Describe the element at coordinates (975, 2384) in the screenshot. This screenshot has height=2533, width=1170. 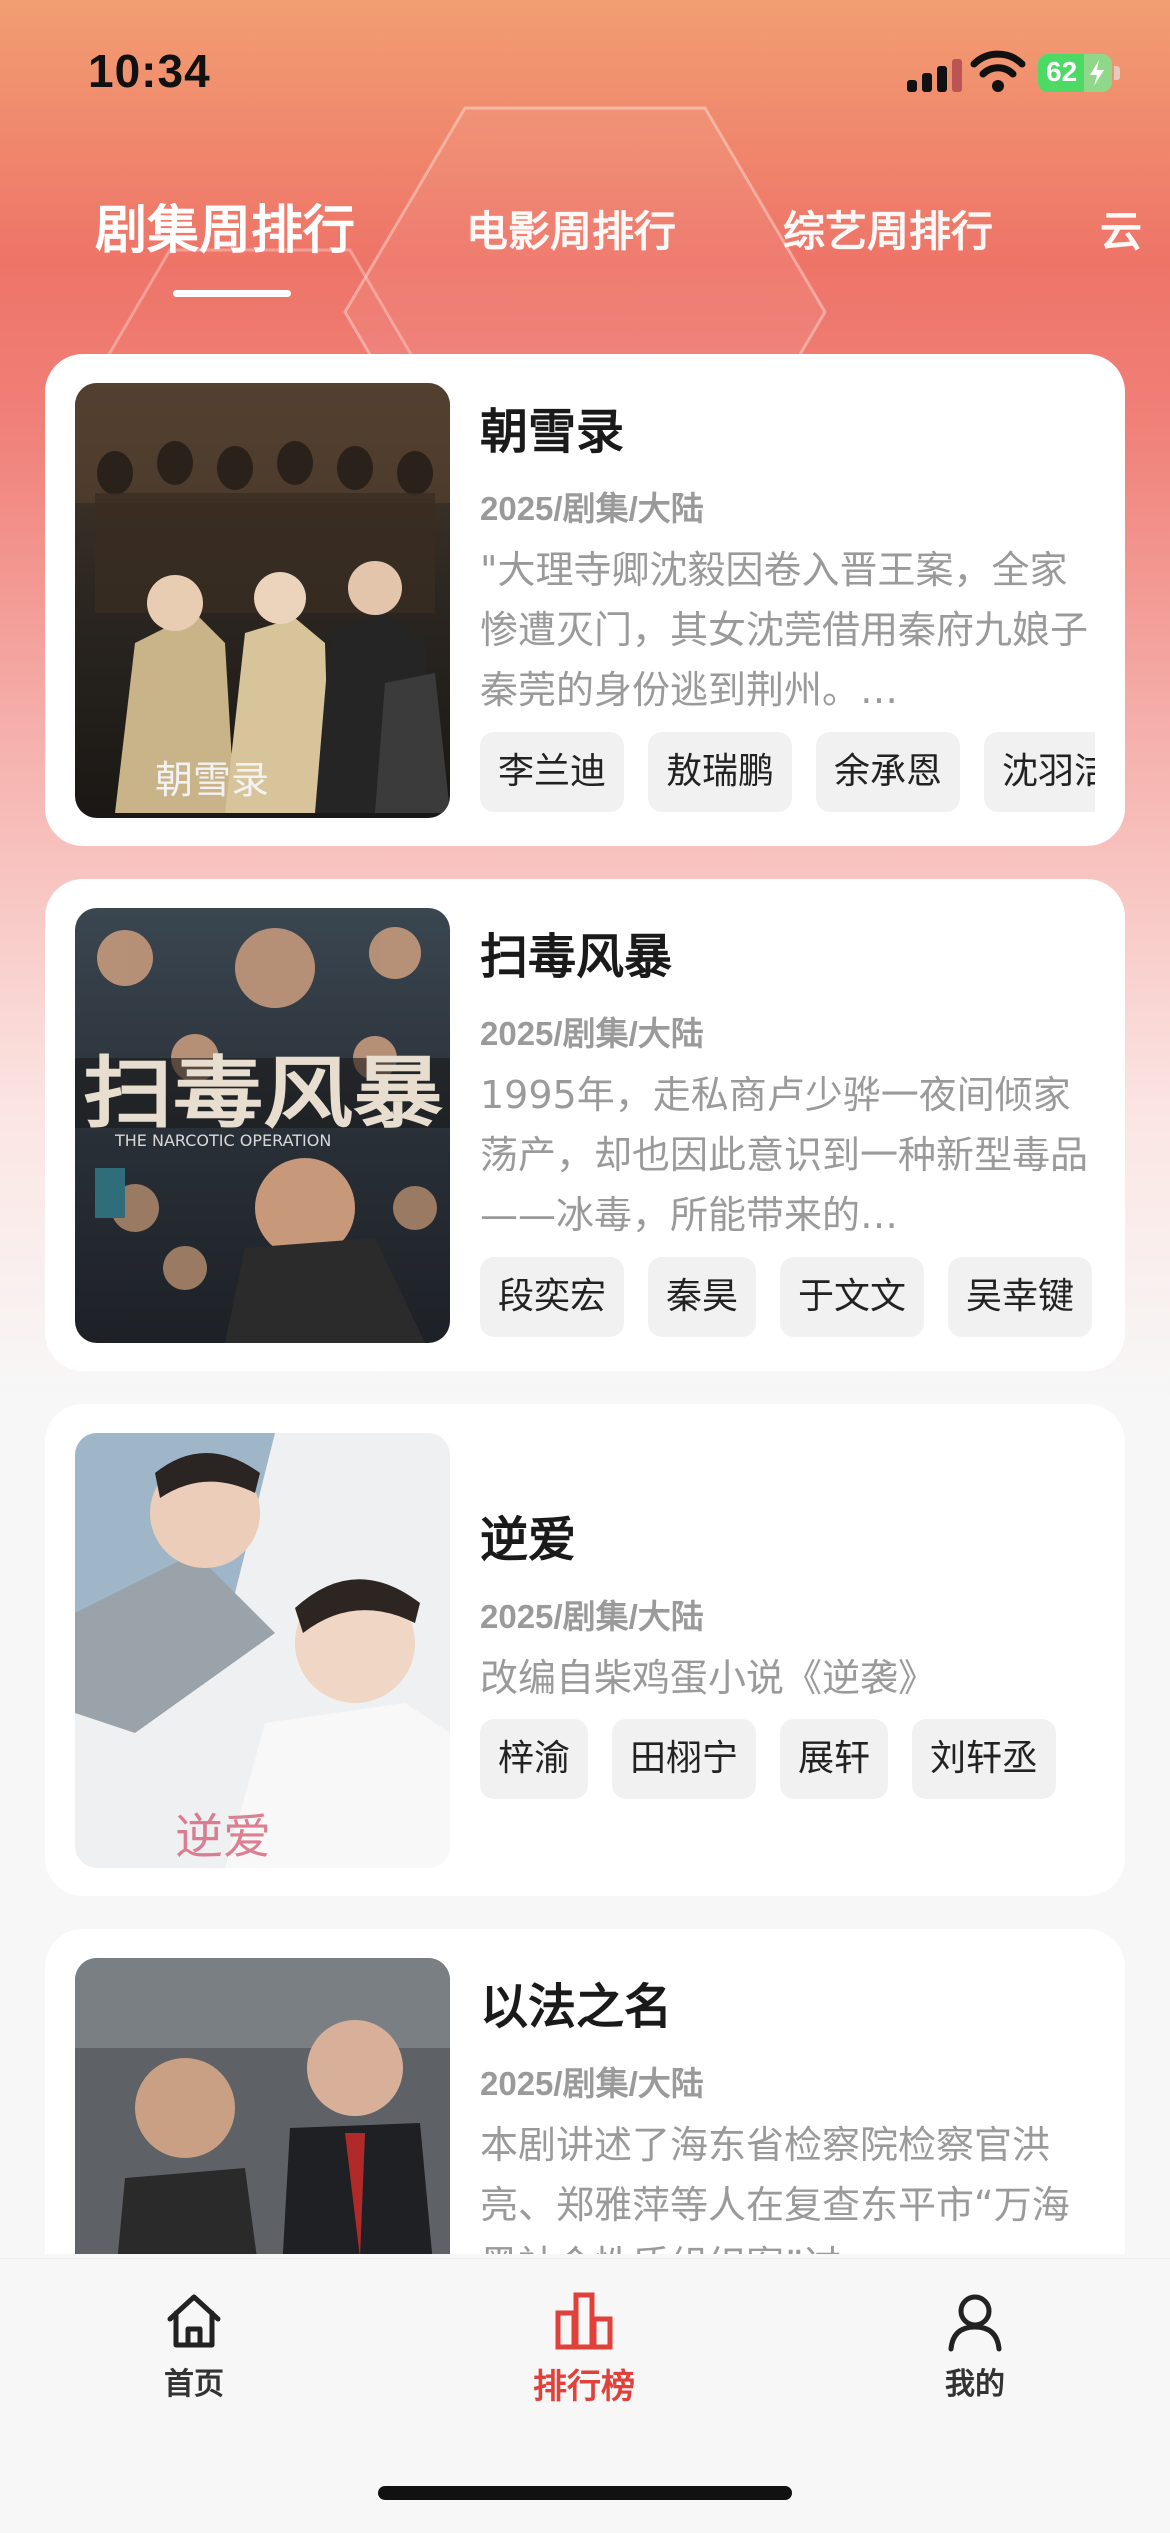
I see `nav-profile-label: 我的` at that location.